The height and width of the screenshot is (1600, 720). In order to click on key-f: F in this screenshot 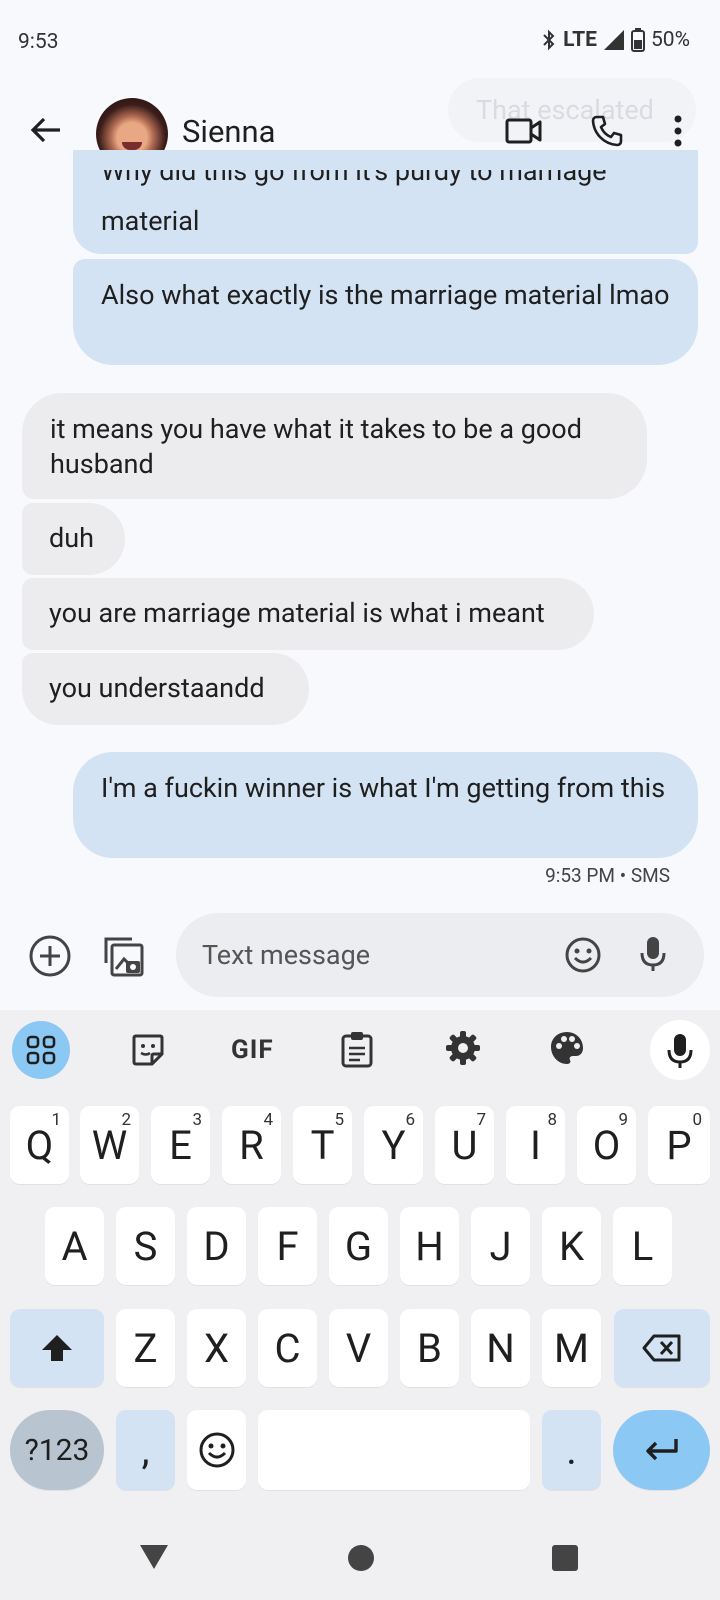, I will do `click(287, 1246)`.